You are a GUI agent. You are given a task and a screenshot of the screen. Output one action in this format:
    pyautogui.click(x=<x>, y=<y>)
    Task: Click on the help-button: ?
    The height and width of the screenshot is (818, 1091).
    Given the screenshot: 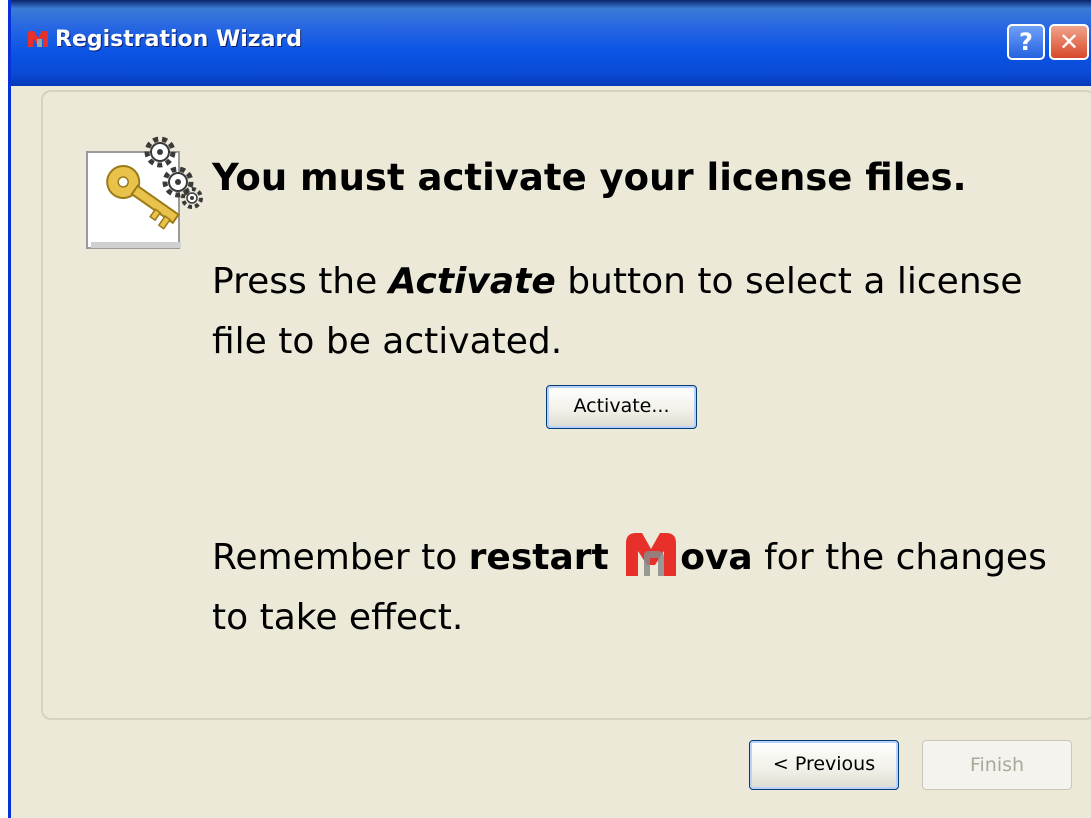 What is the action you would take?
    pyautogui.click(x=1026, y=42)
    